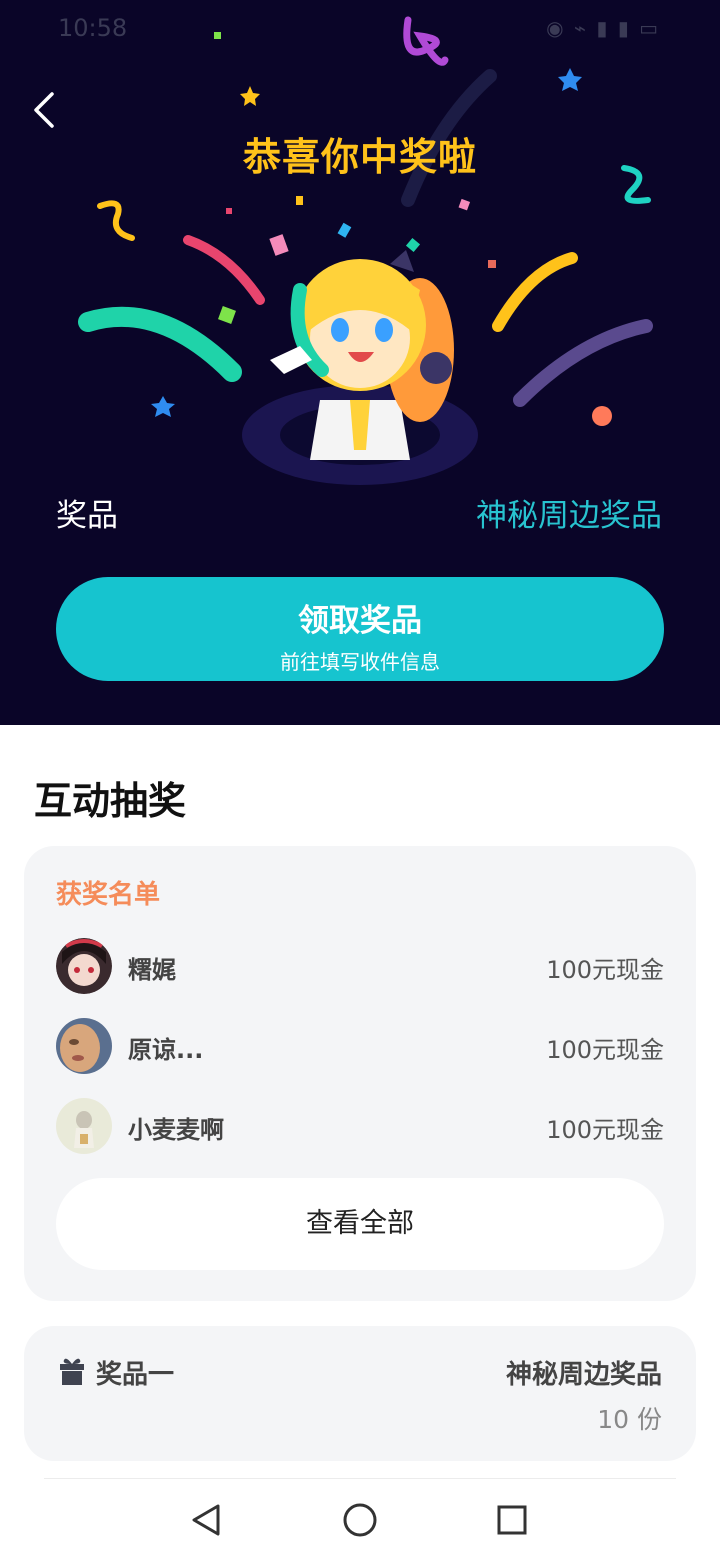 This screenshot has height=1560, width=720. I want to click on claim-prize-label: 领取奖品, so click(360, 621).